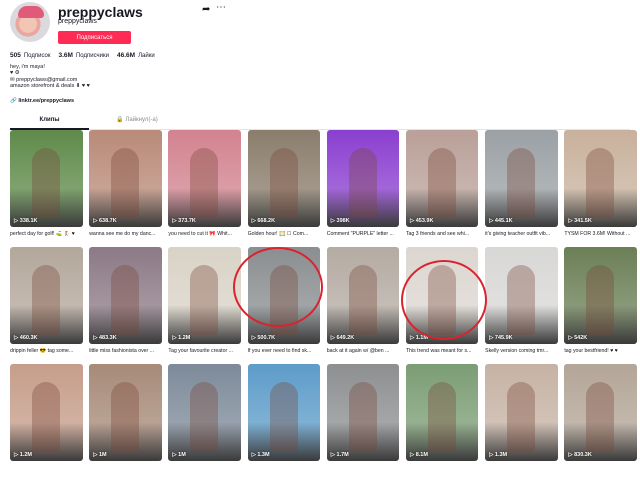 This screenshot has height=481, width=640. I want to click on profile-subname: preppyclaws, so click(77, 21).